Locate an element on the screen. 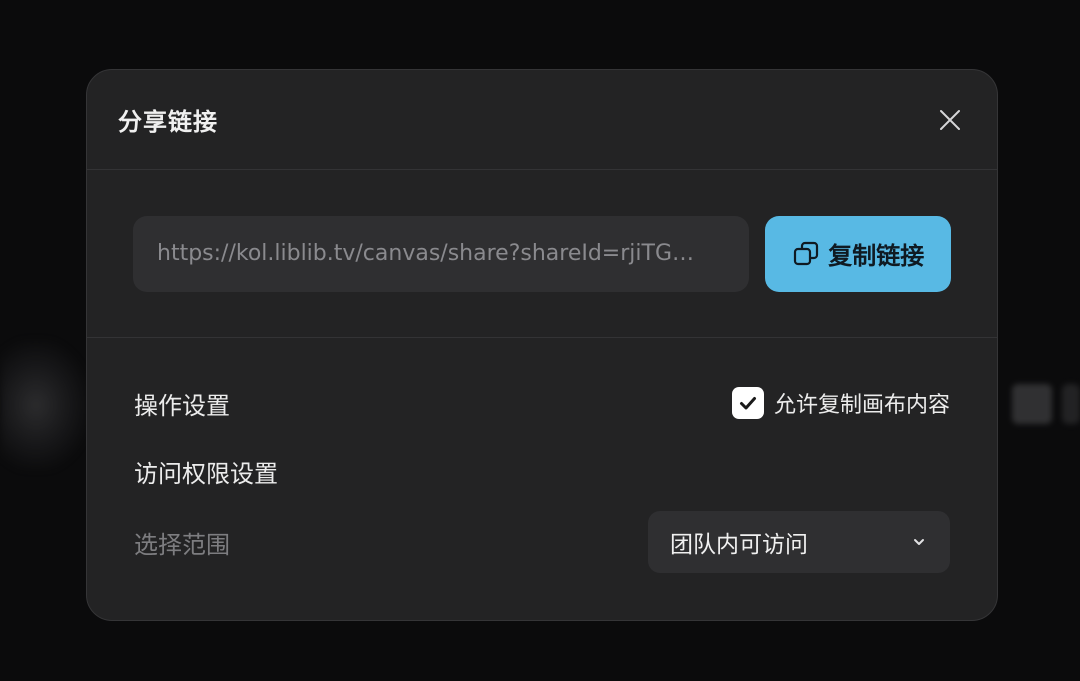 This screenshot has height=681, width=1080. access-settings-row: 访问权限设置 is located at coordinates (542, 471).